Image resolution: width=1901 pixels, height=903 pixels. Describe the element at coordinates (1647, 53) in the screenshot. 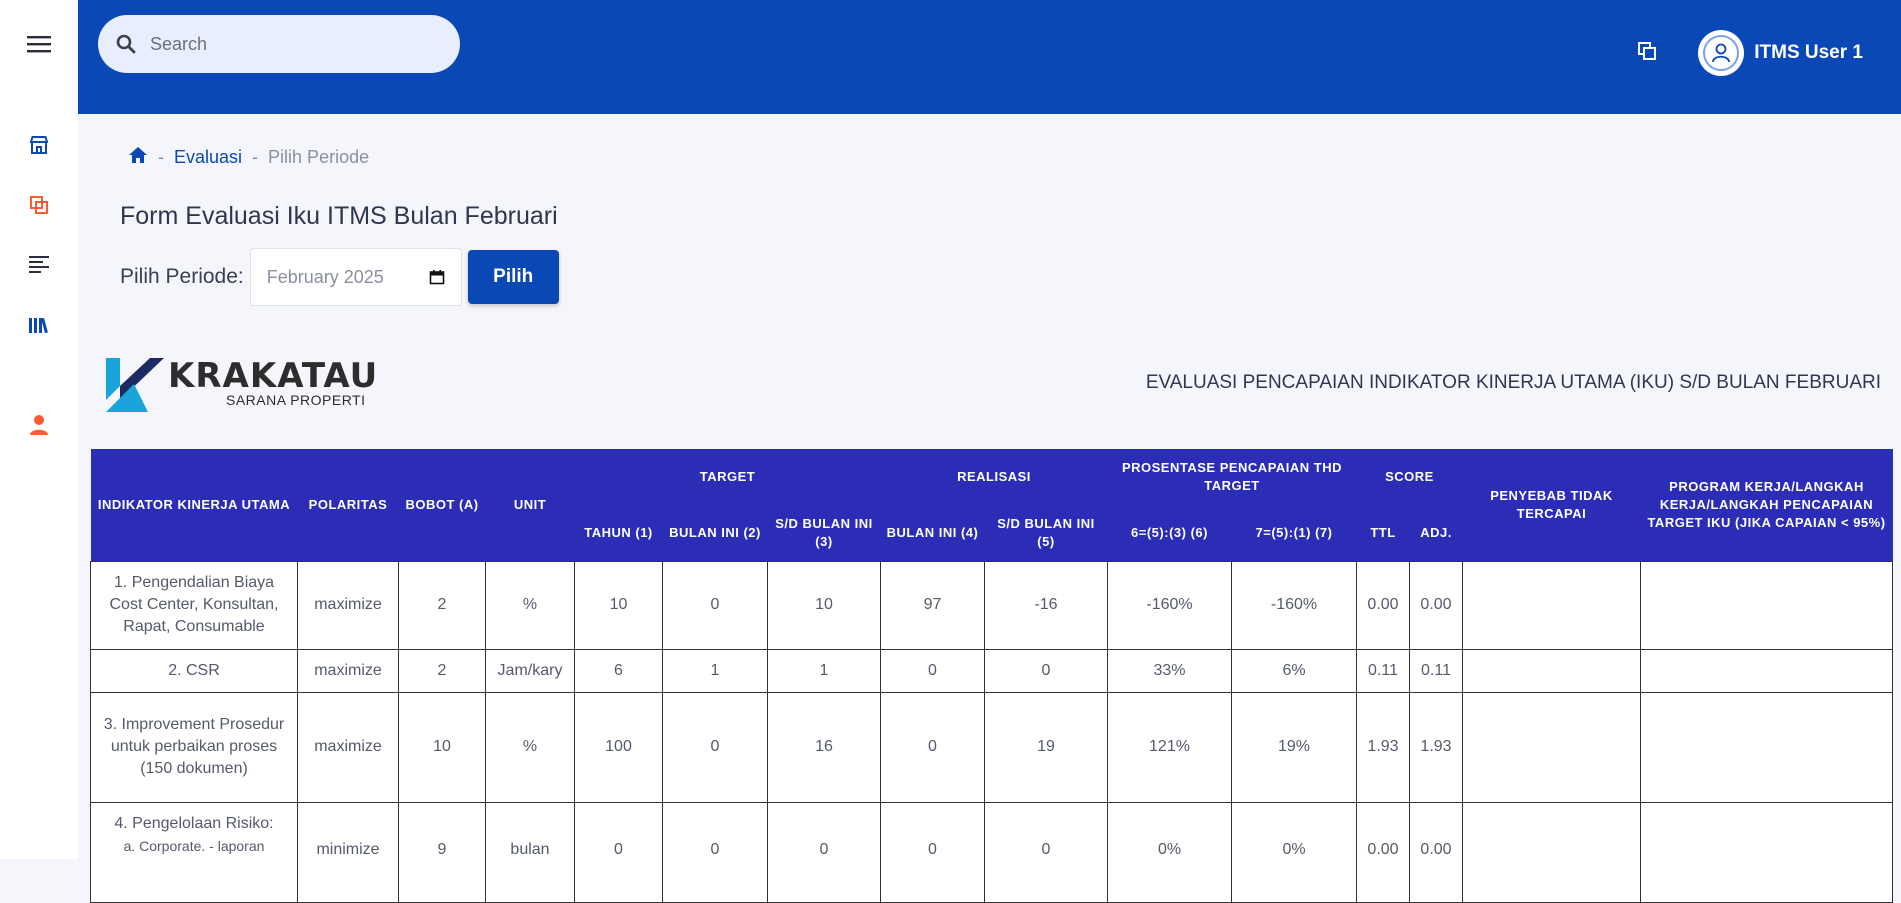

I see `window-switch-icon` at that location.